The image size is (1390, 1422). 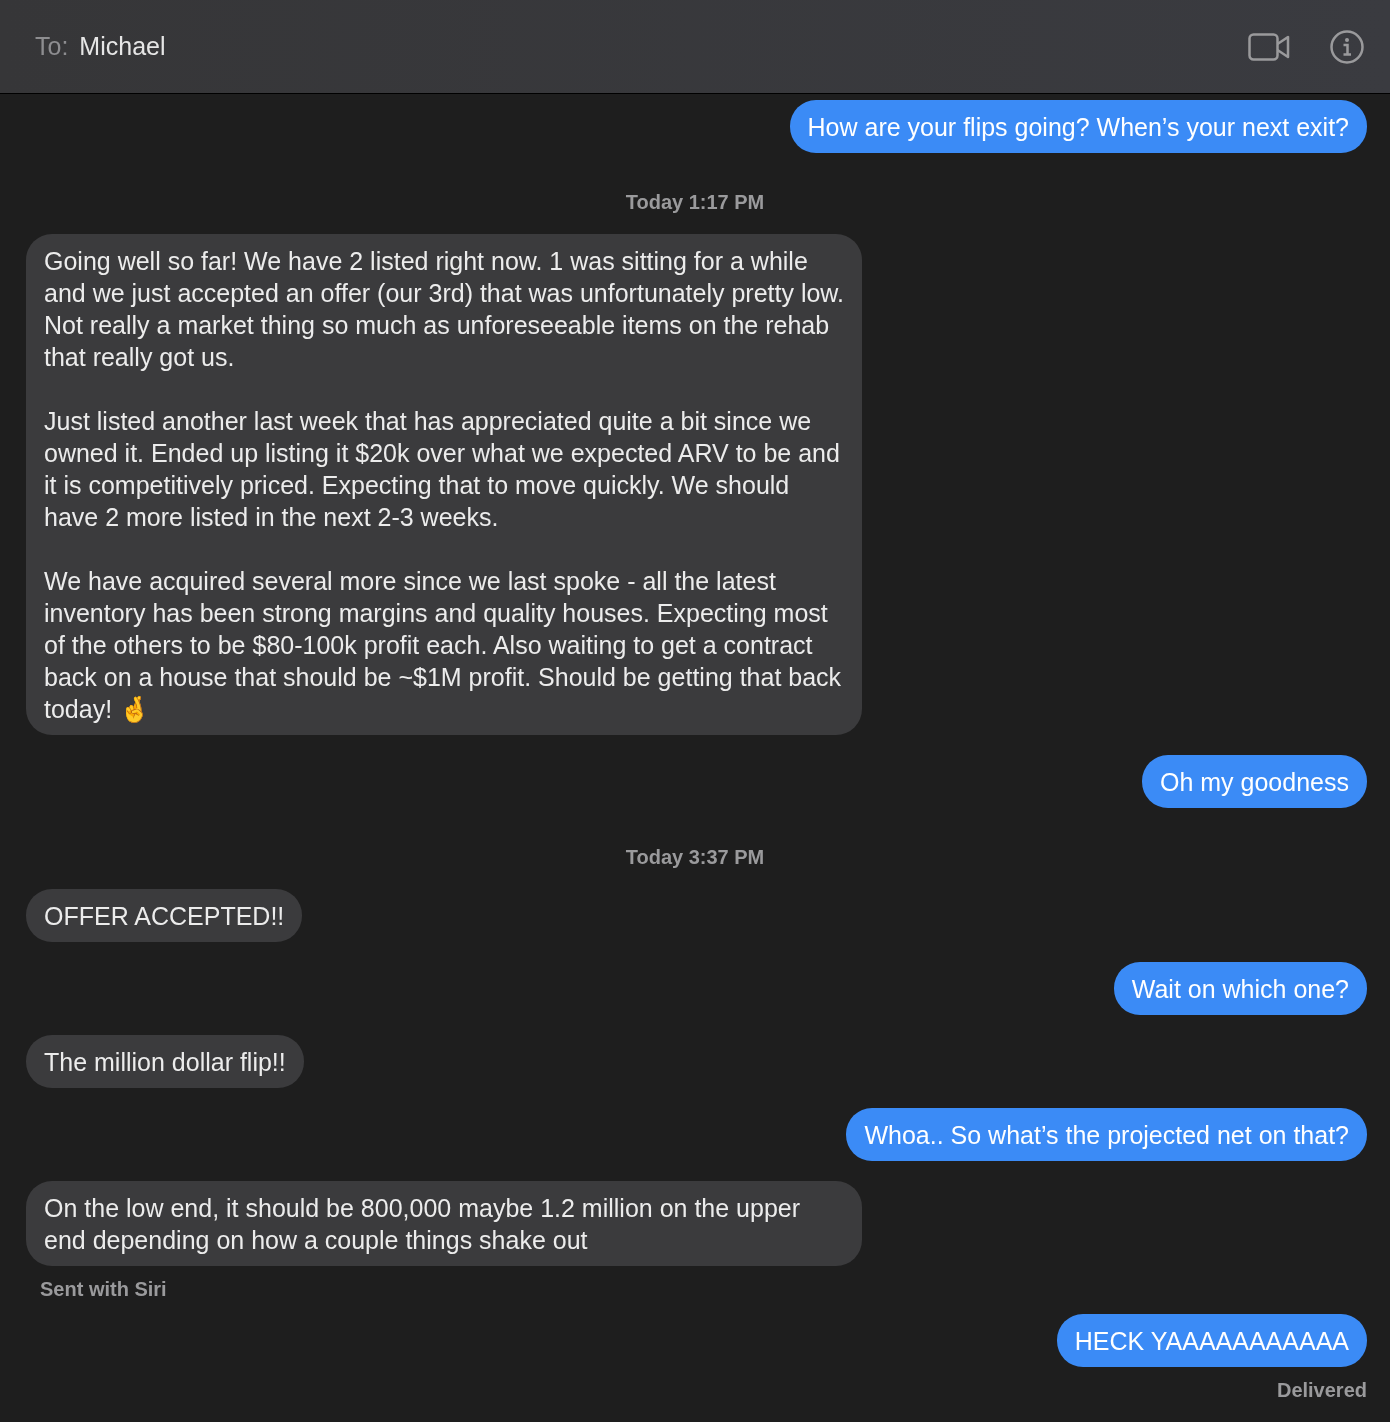 What do you see at coordinates (122, 46) in the screenshot?
I see `recipient-name: Michael` at bounding box center [122, 46].